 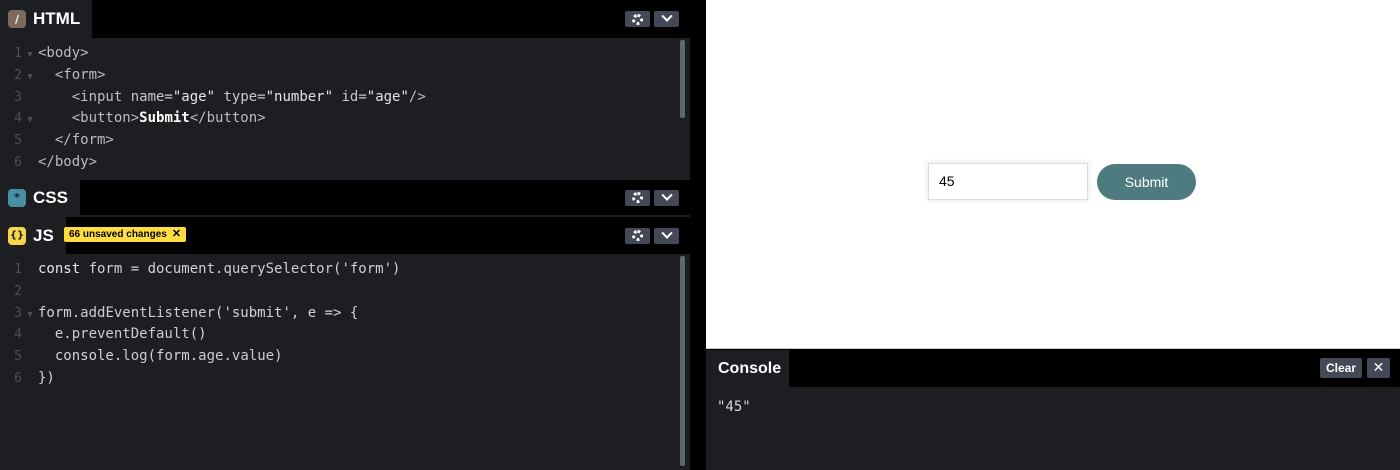 What do you see at coordinates (118, 234) in the screenshot?
I see `unsaved-changes-text: 66 unsaved changes` at bounding box center [118, 234].